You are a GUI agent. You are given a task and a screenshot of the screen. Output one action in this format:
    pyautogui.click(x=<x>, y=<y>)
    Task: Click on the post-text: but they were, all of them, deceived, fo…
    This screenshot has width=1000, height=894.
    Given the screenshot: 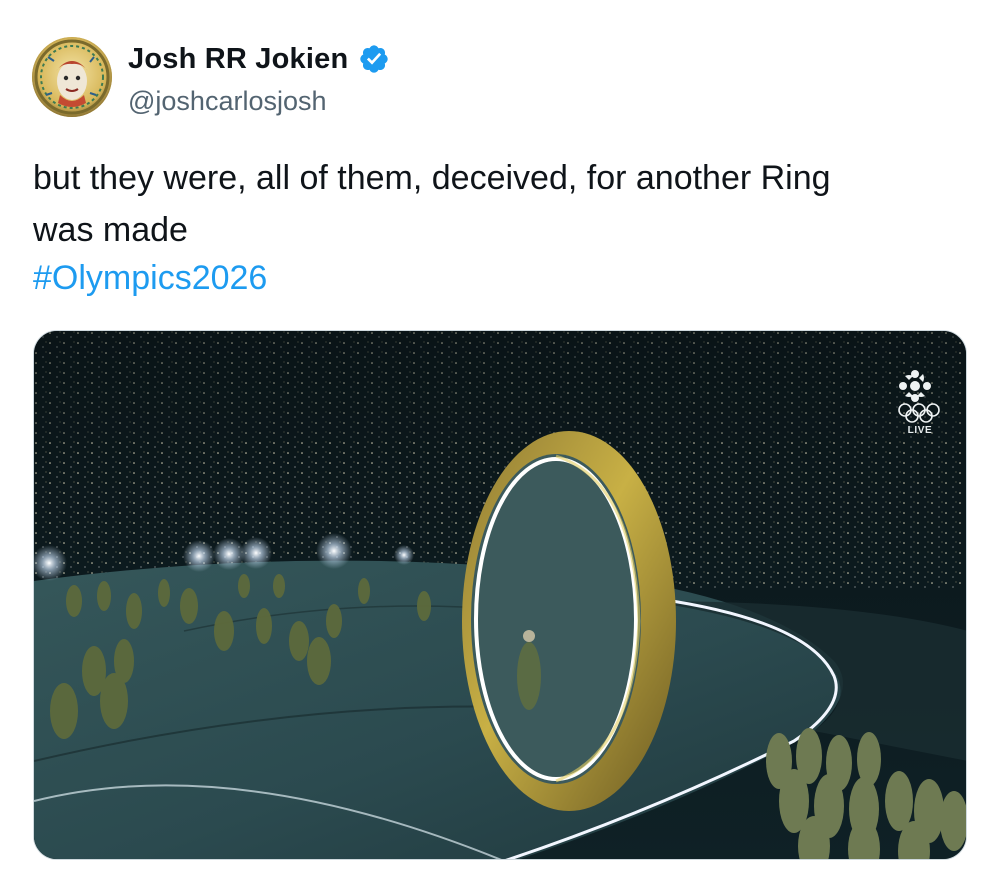 What is the action you would take?
    pyautogui.click(x=503, y=204)
    